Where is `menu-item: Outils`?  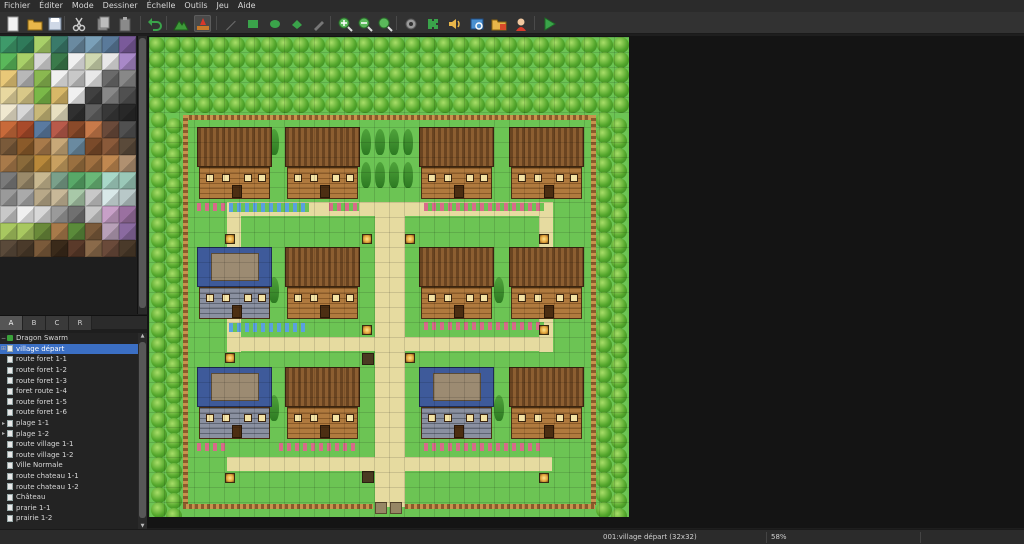
menu-item: Outils is located at coordinates (195, 6).